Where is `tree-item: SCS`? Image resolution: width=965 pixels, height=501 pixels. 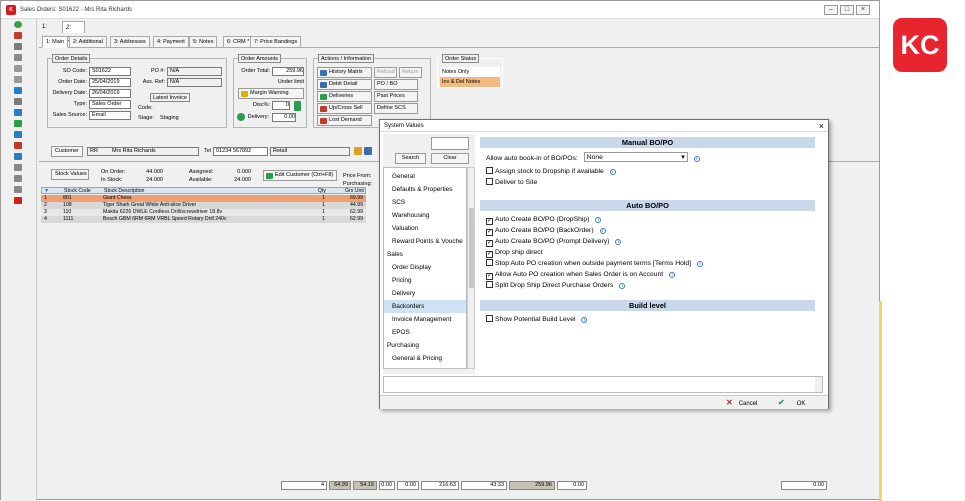 tree-item: SCS is located at coordinates (425, 202).